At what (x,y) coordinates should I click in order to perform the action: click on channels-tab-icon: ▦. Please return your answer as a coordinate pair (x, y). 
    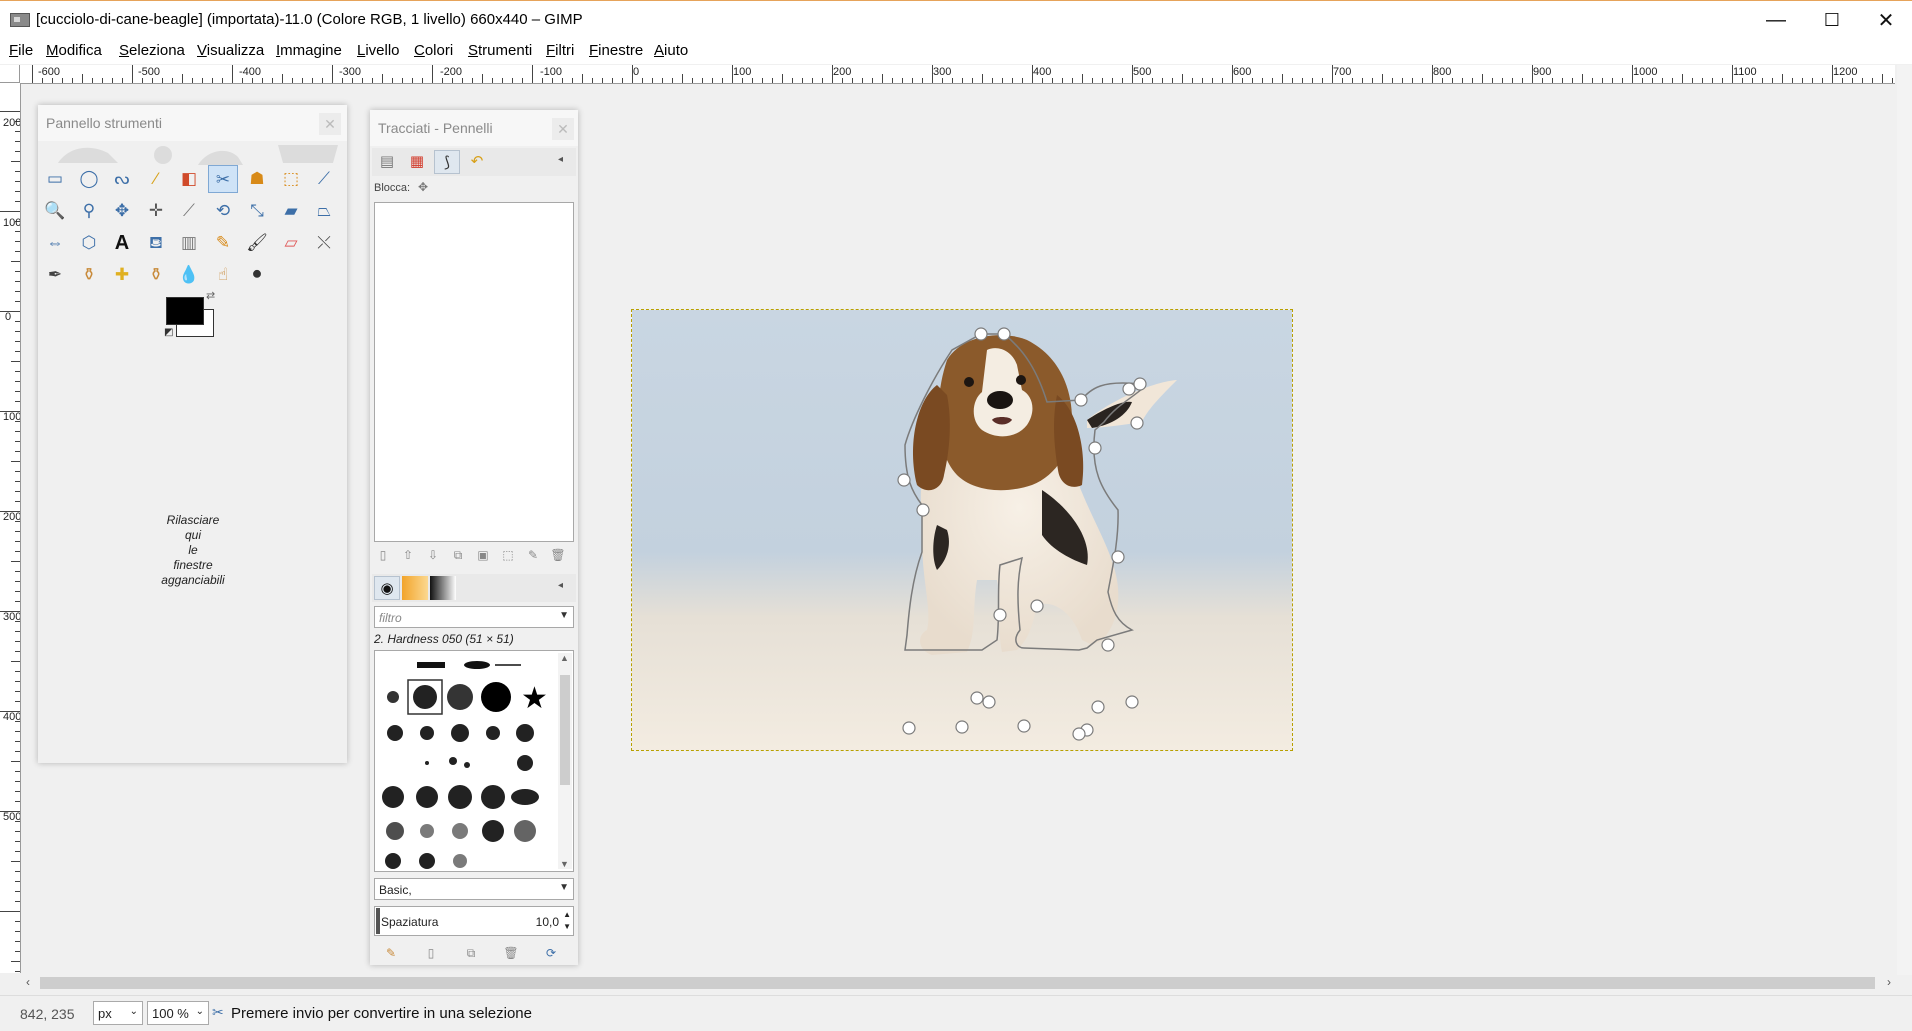
    Looking at the image, I should click on (417, 162).